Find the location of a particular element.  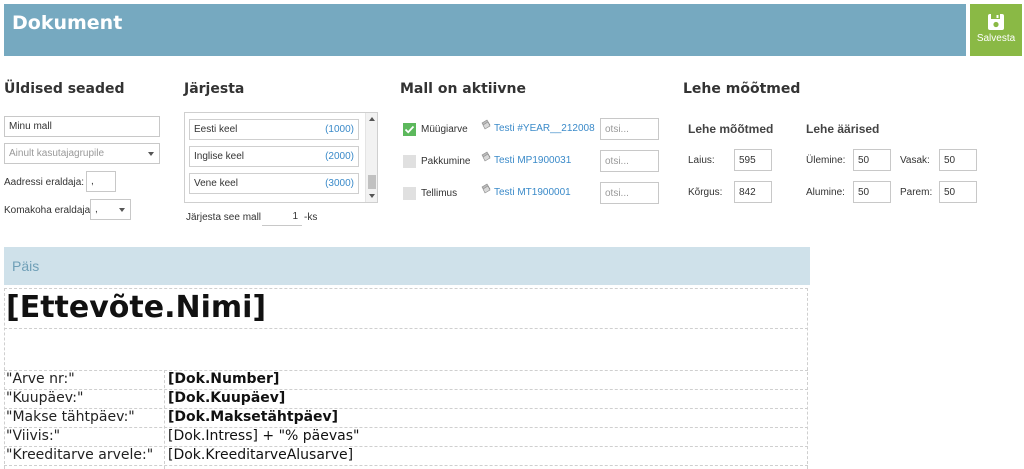

active-link-tellimus: Testi MT1900001 is located at coordinates (532, 192).